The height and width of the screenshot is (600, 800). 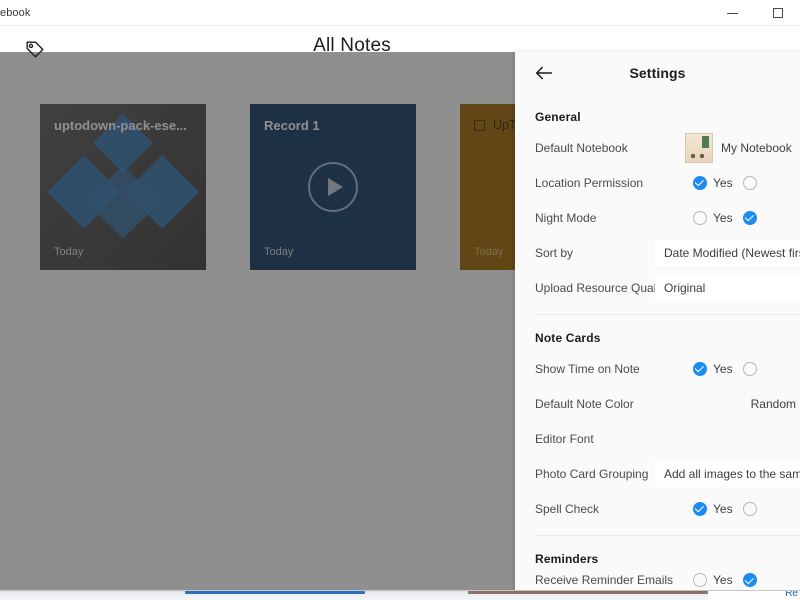 I want to click on setting-row-default-note-color: Default Note Color Random, so click(x=657, y=403).